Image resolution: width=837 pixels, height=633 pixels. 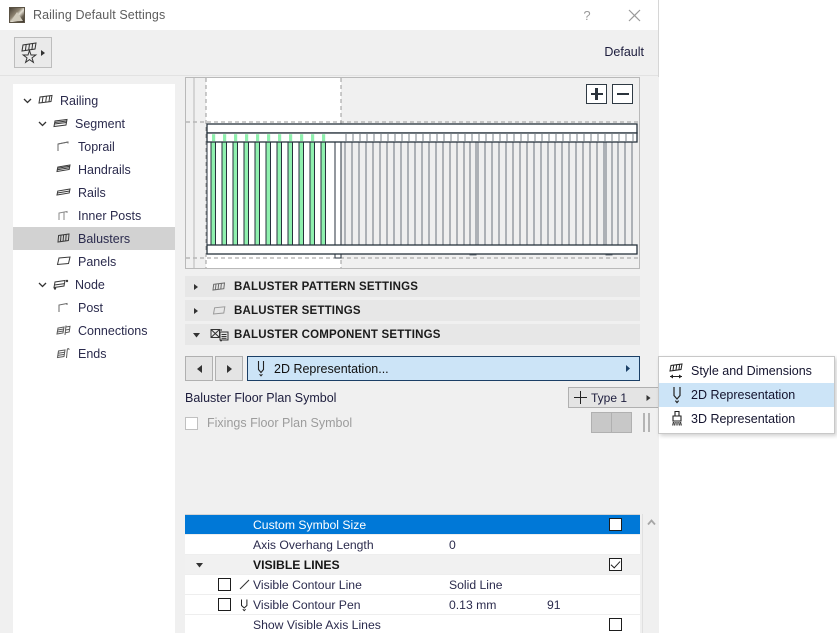 I want to click on sidebar-item-post: Post, so click(x=94, y=307).